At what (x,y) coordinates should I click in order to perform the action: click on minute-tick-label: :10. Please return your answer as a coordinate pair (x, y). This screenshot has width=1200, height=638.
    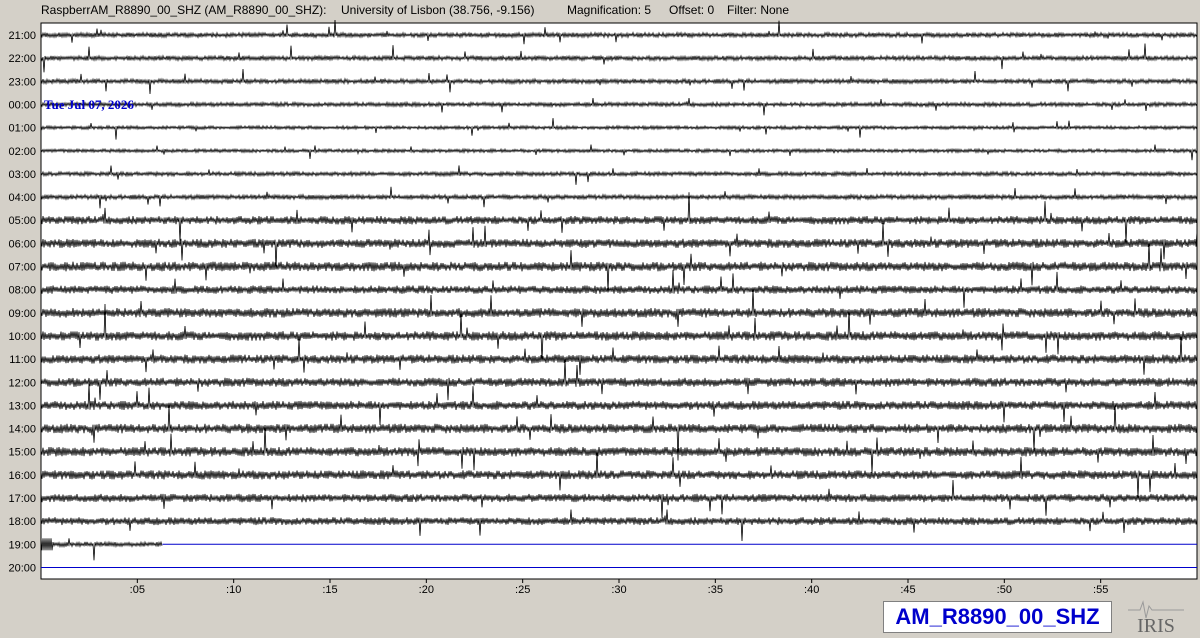
    Looking at the image, I should click on (233, 590).